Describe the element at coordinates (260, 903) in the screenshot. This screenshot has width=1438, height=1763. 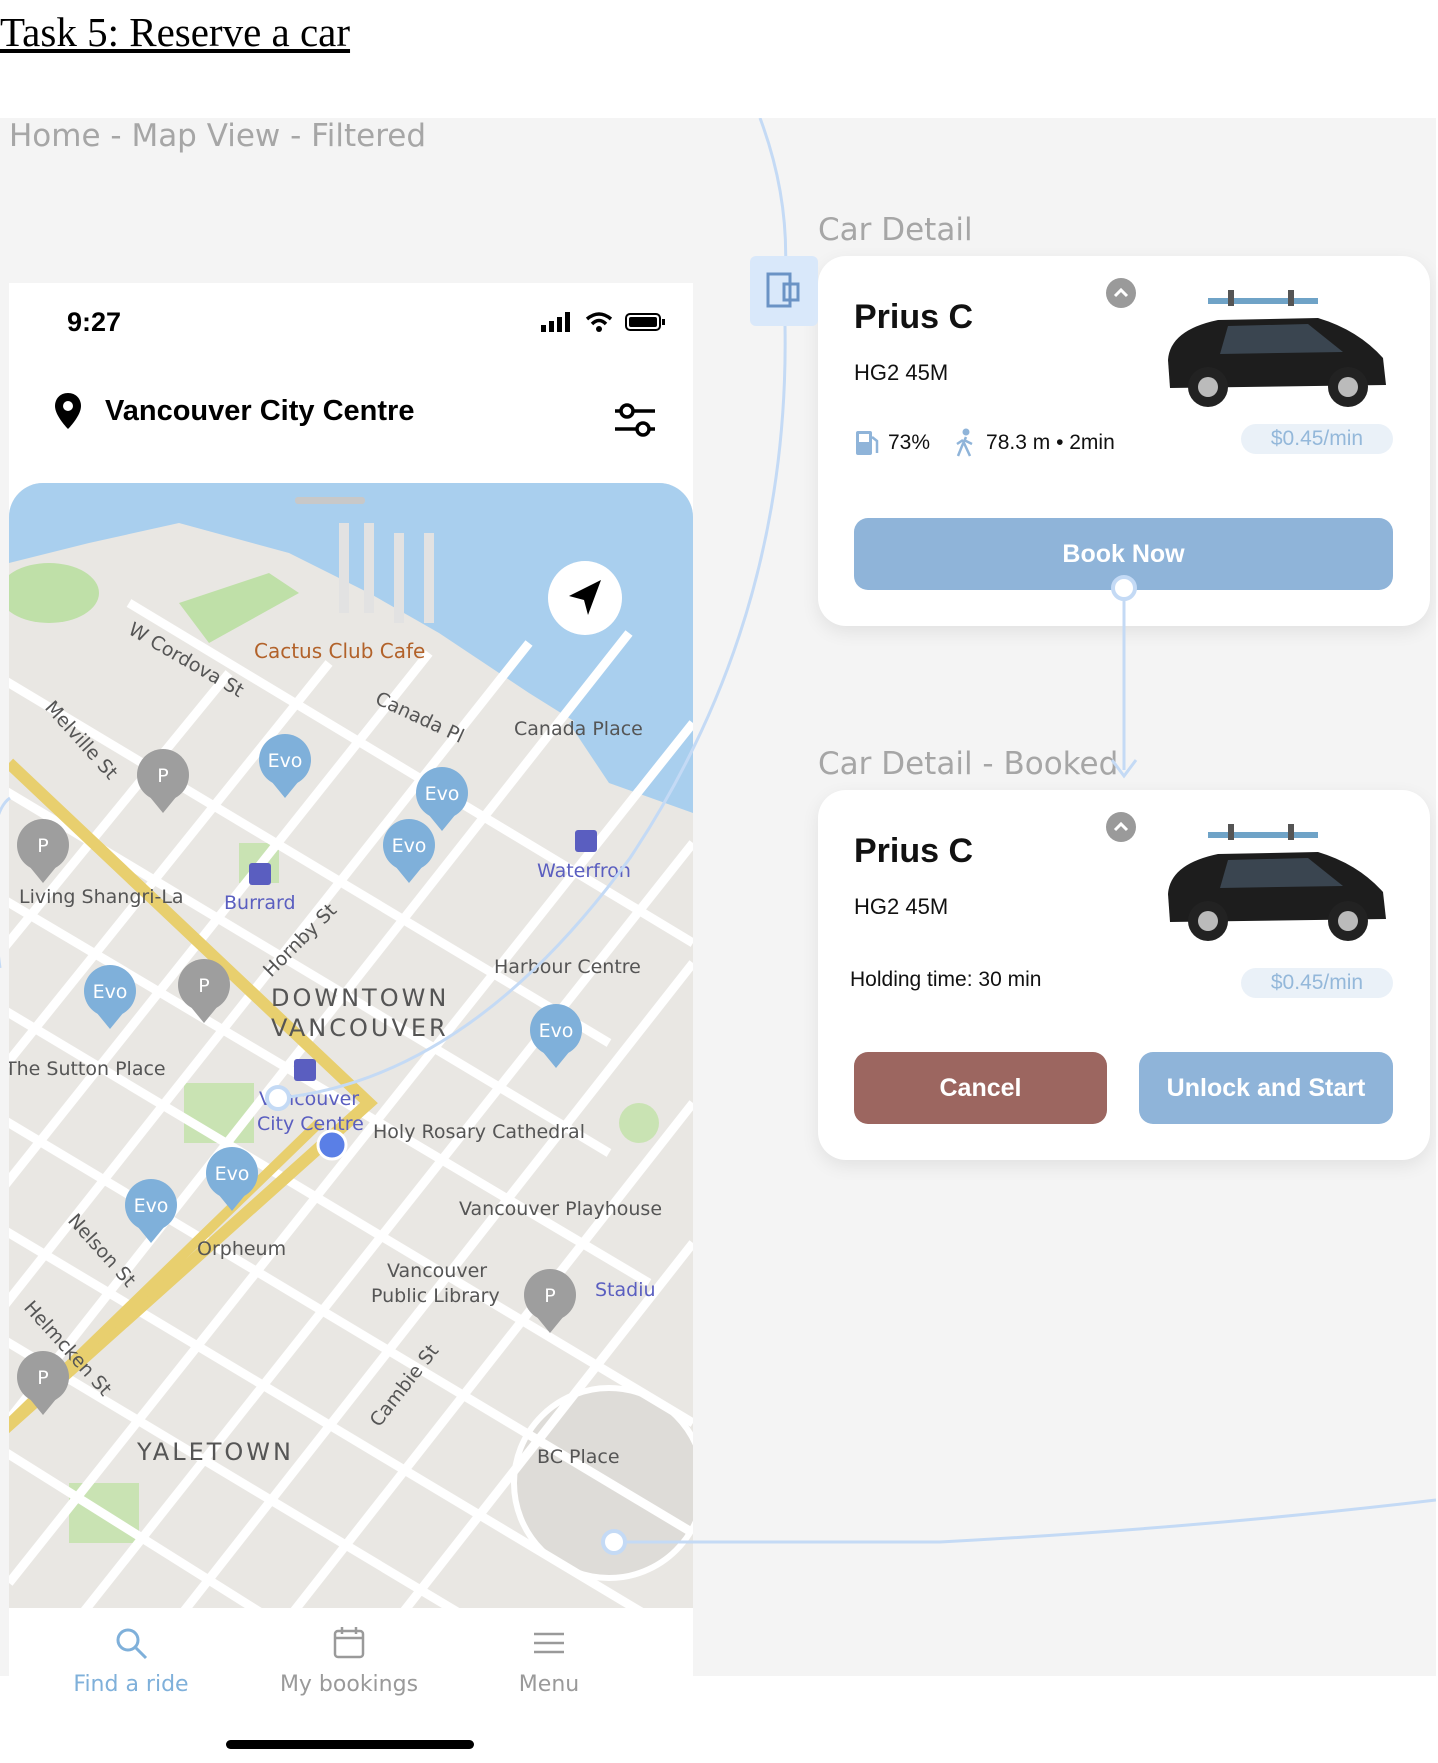
I see `map-label-burrard: Burrard` at that location.